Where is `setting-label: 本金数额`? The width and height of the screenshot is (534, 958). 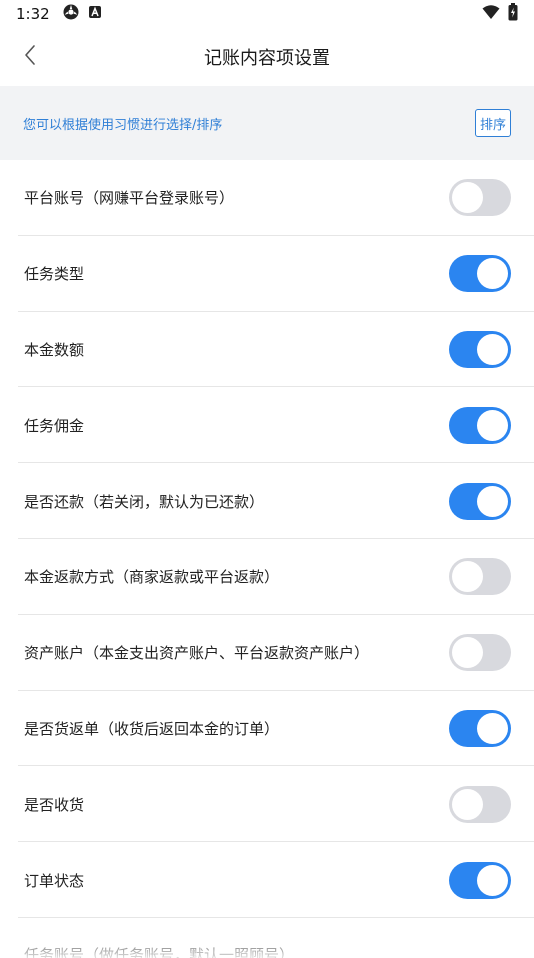
setting-label: 本金数额 is located at coordinates (54, 349).